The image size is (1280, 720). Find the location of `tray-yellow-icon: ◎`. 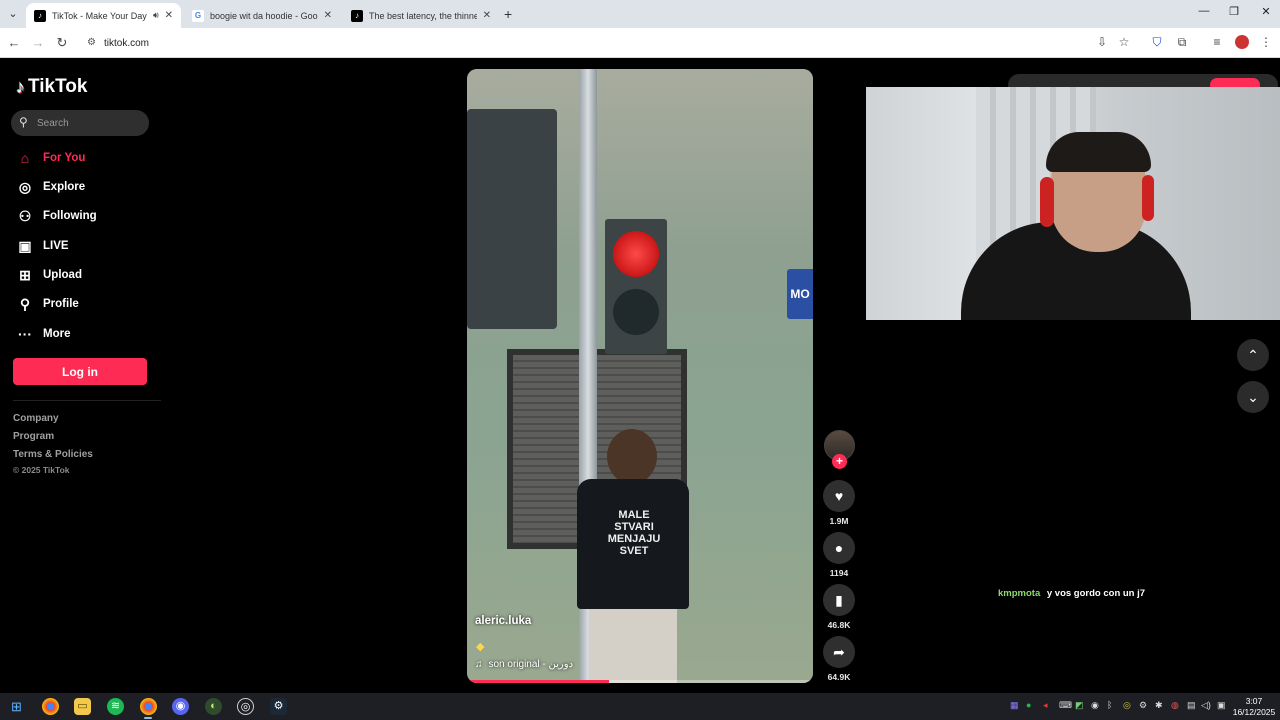

tray-yellow-icon: ◎ is located at coordinates (1127, 705).